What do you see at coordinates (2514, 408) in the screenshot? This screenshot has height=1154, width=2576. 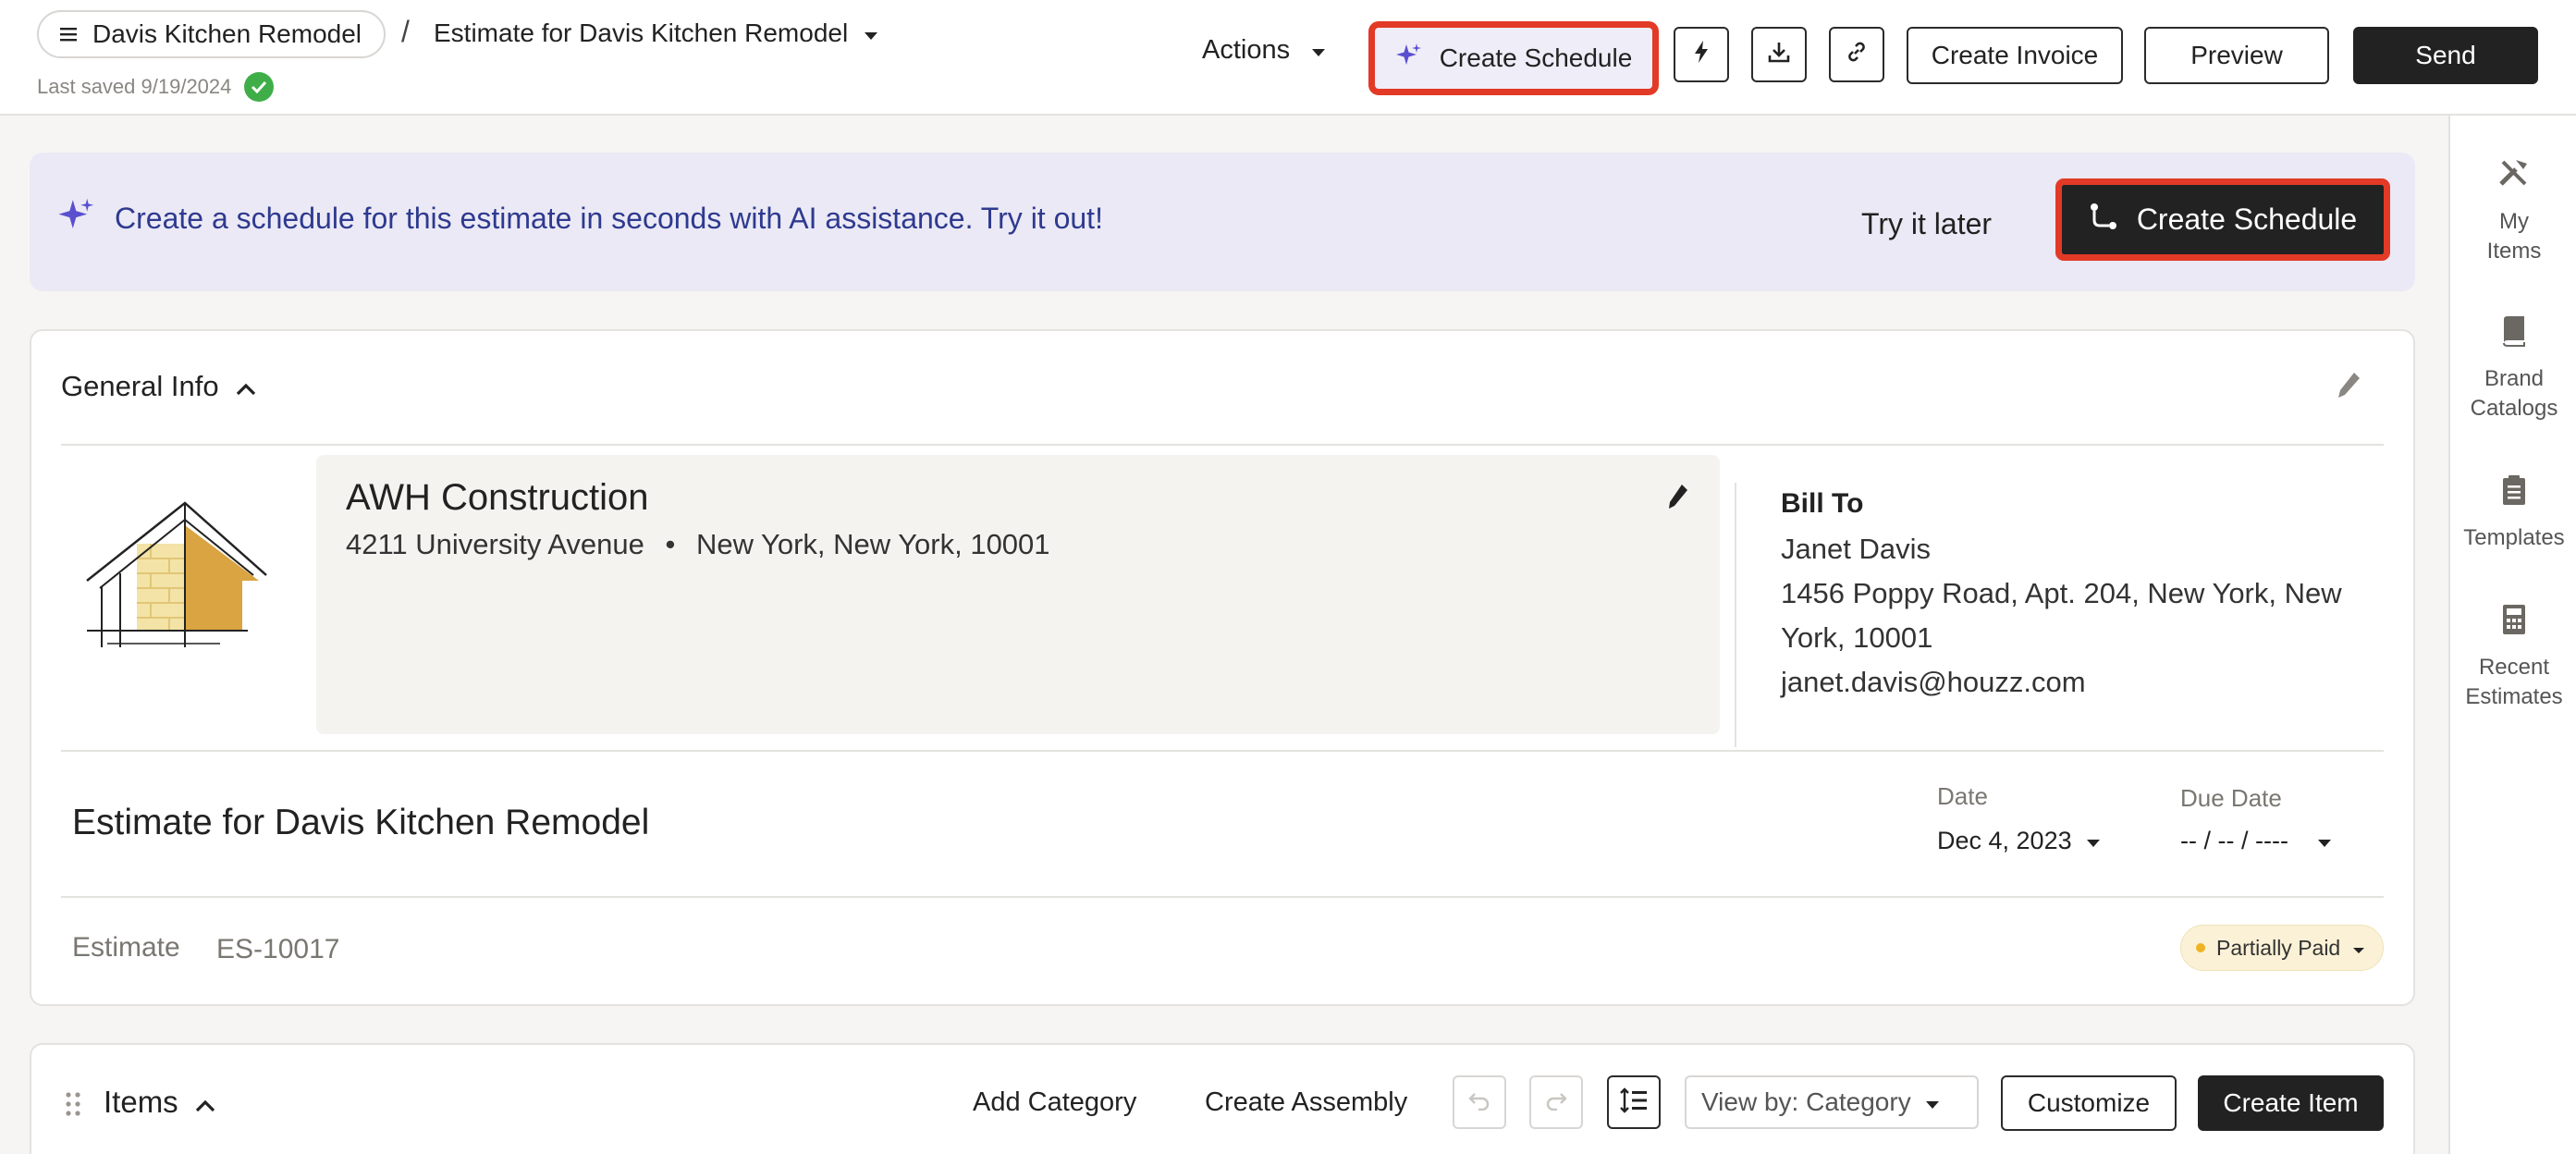 I see `rail-brand-catalogs-label-2: Catalogs` at bounding box center [2514, 408].